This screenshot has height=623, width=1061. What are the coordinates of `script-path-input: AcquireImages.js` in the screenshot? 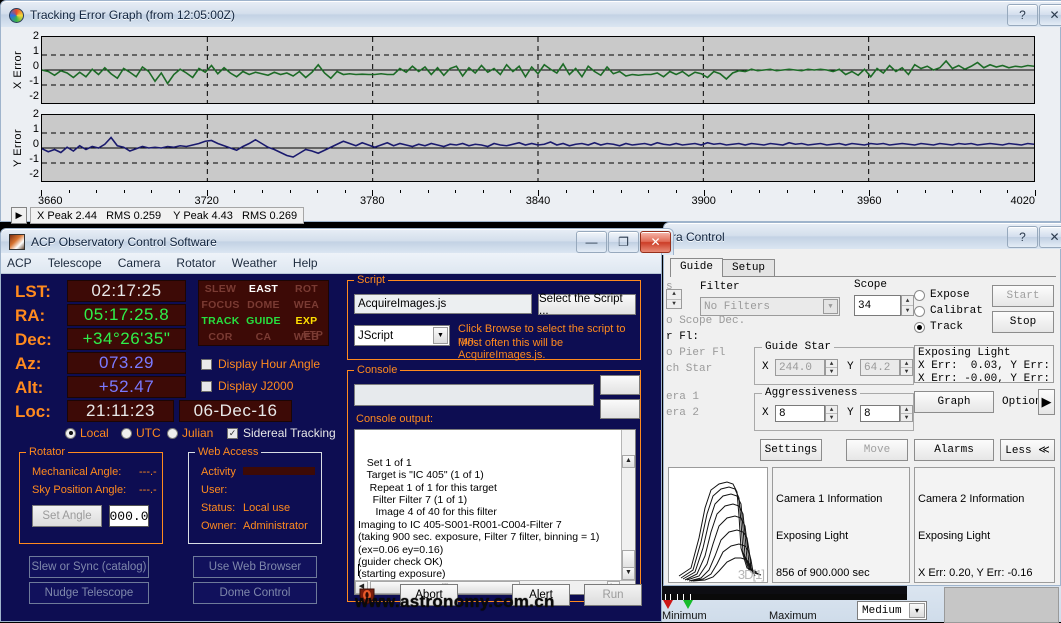 It's located at (443, 304).